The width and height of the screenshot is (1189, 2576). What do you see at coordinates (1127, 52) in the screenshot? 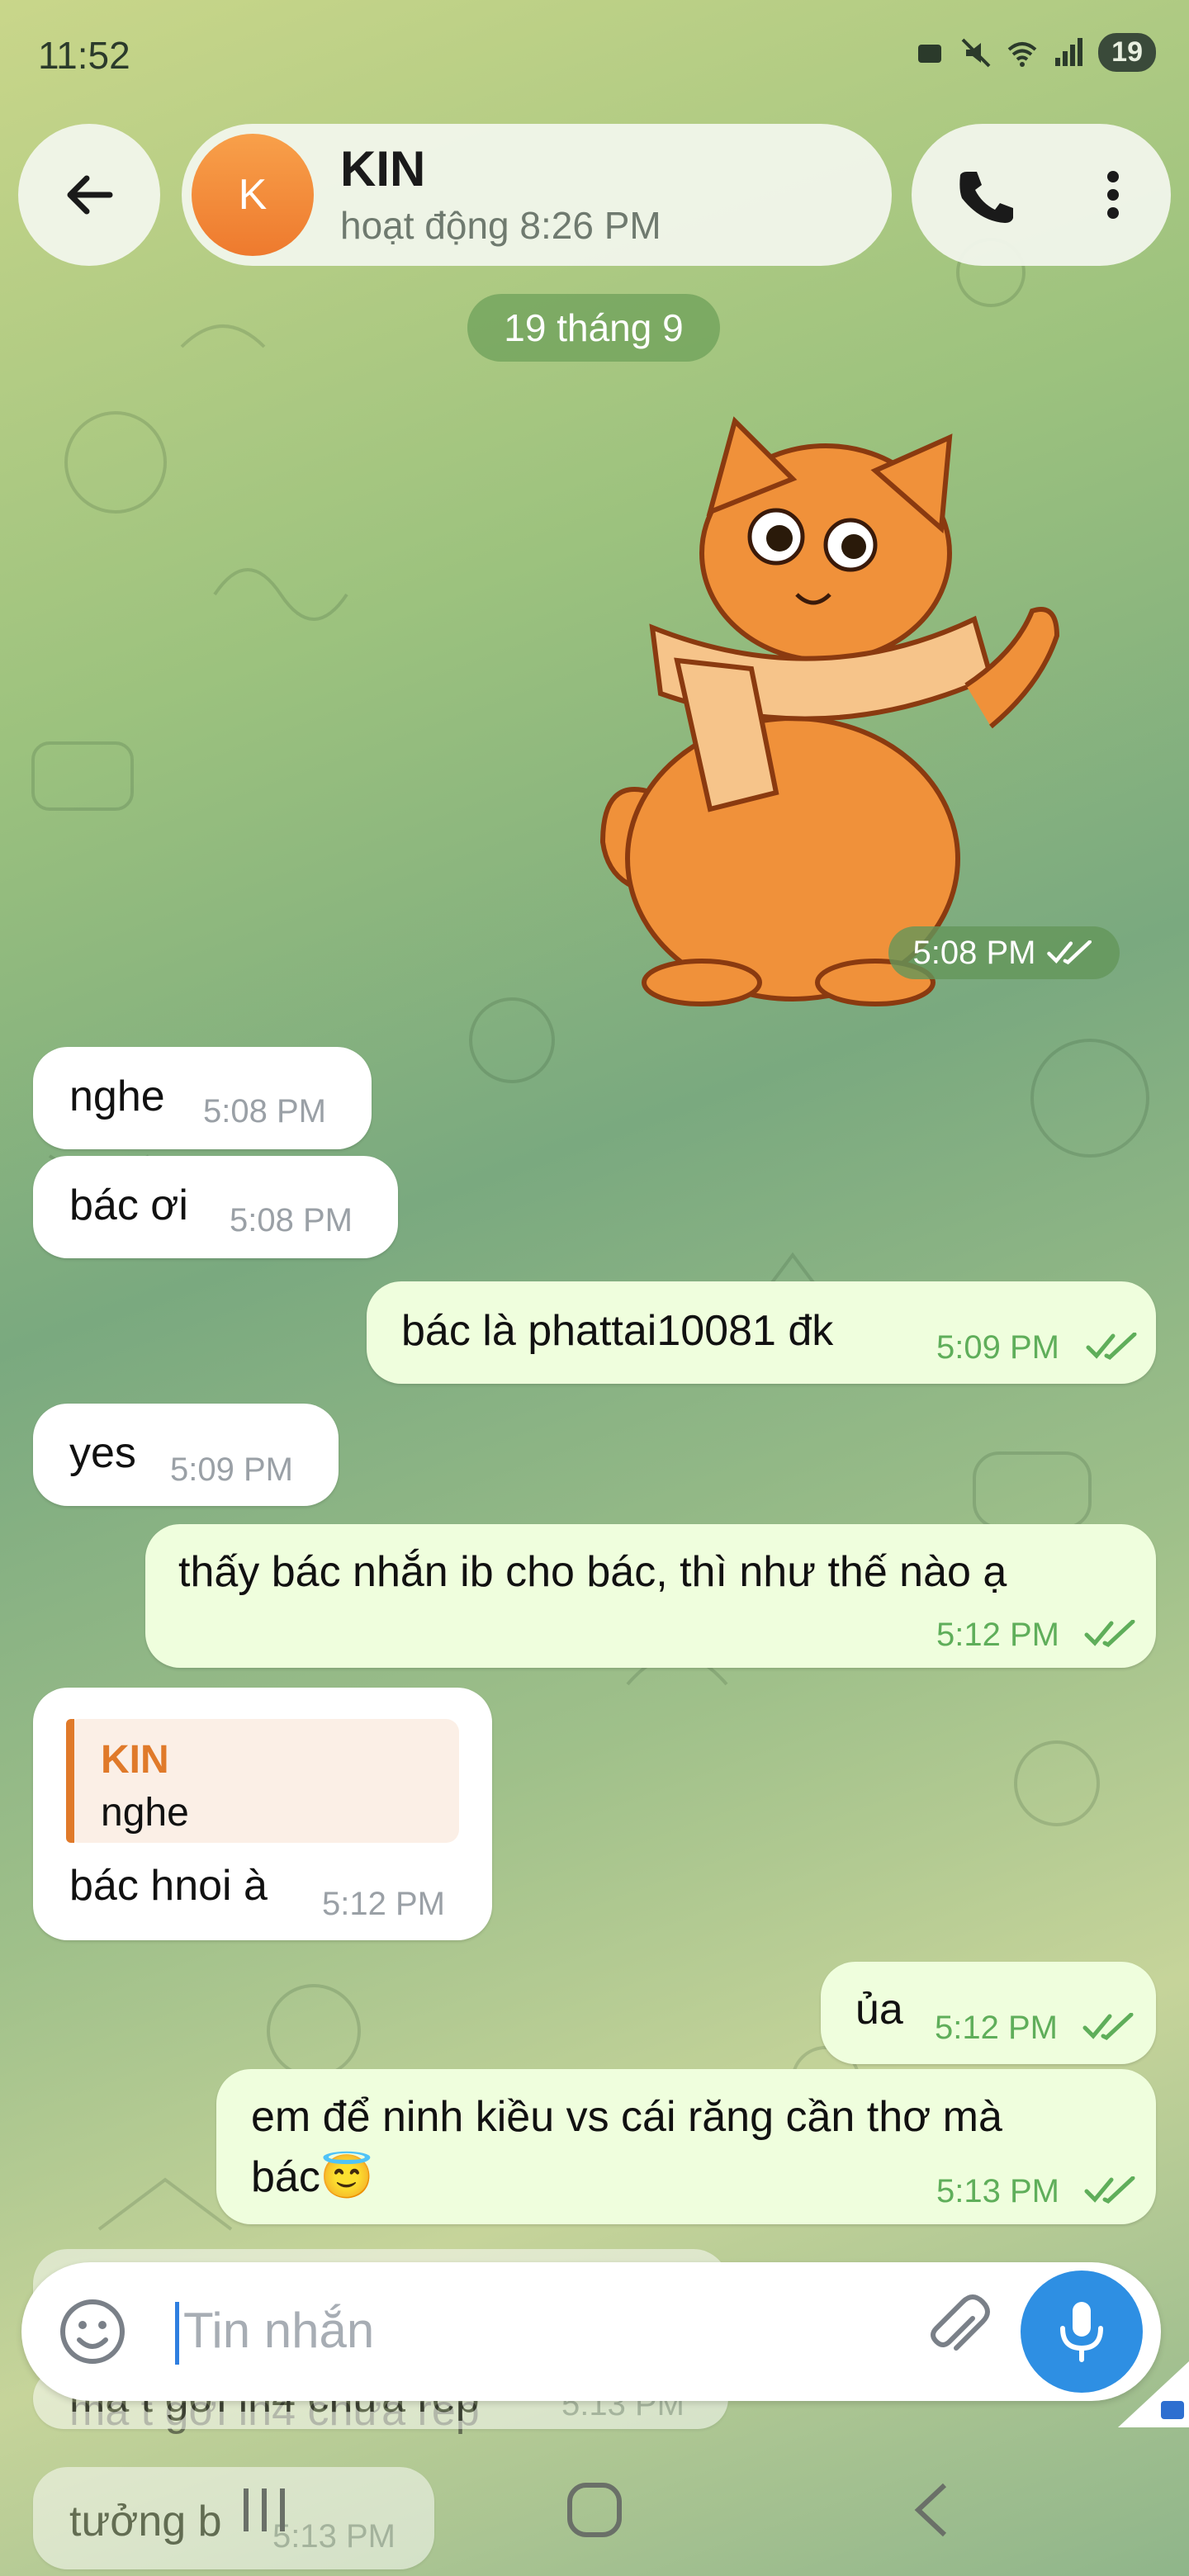
I see `battery-indicator: 19` at bounding box center [1127, 52].